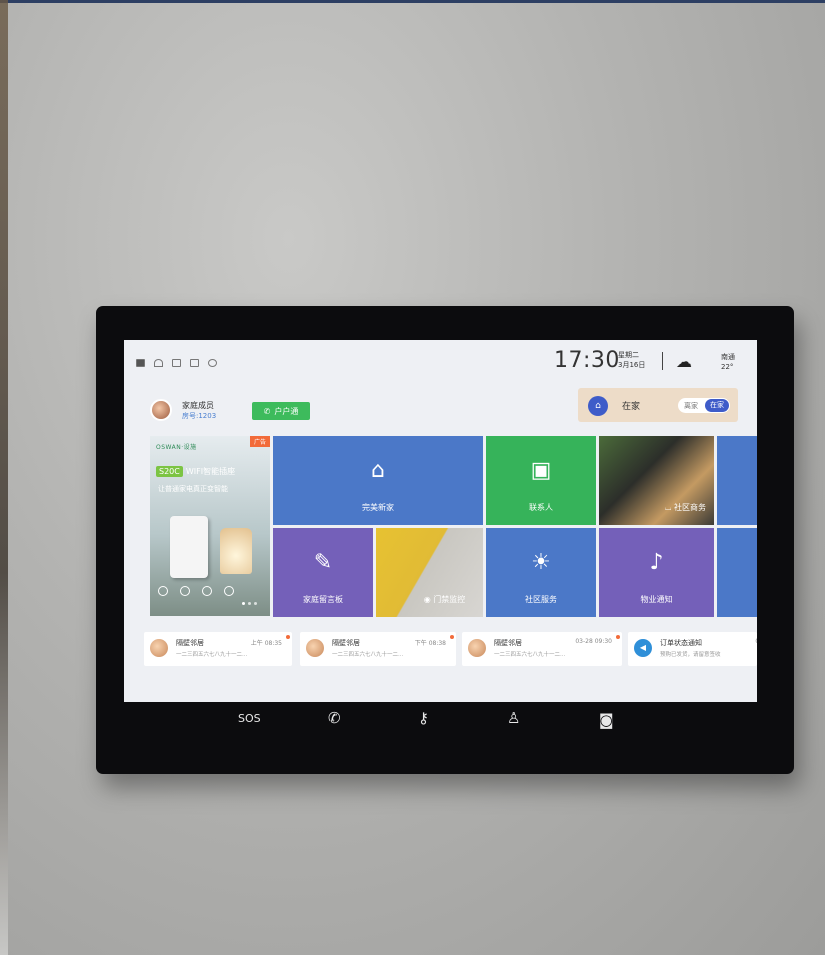  Describe the element at coordinates (199, 416) in the screenshot. I see `user-room: 房号:1203` at that location.